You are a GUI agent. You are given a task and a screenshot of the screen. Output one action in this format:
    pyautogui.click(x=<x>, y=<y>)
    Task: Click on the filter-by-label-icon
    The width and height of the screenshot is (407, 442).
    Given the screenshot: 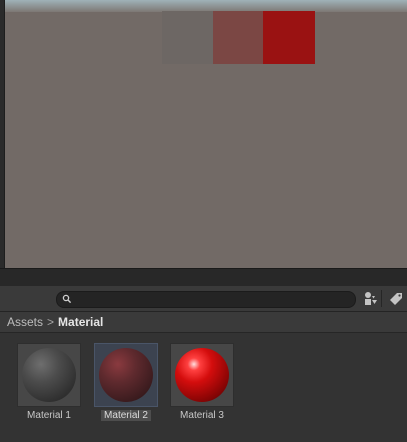 What is the action you would take?
    pyautogui.click(x=396, y=299)
    